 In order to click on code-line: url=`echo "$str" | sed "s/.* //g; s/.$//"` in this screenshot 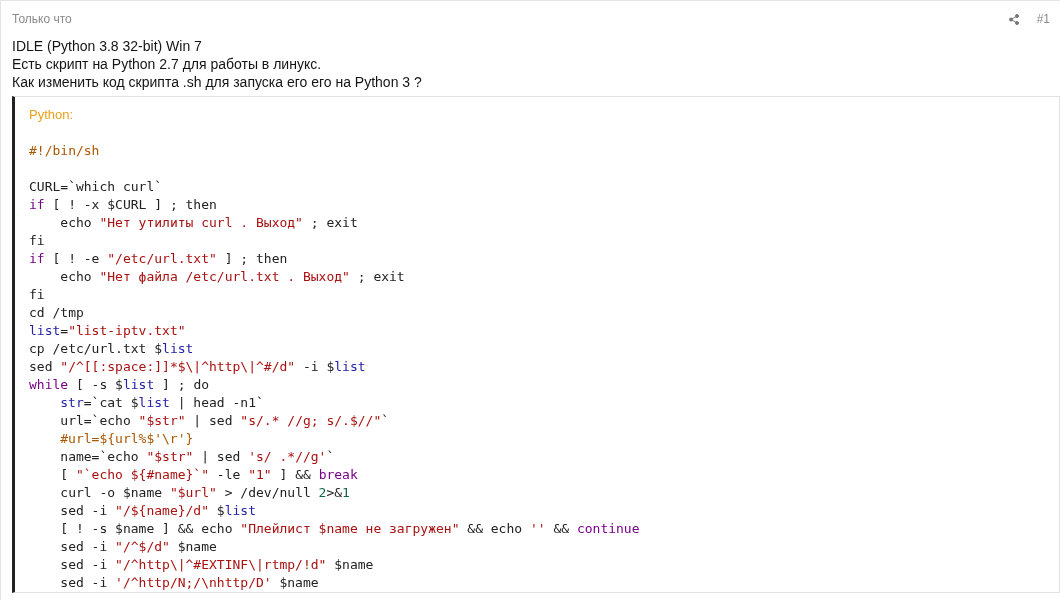, I will do `click(224, 421)`.